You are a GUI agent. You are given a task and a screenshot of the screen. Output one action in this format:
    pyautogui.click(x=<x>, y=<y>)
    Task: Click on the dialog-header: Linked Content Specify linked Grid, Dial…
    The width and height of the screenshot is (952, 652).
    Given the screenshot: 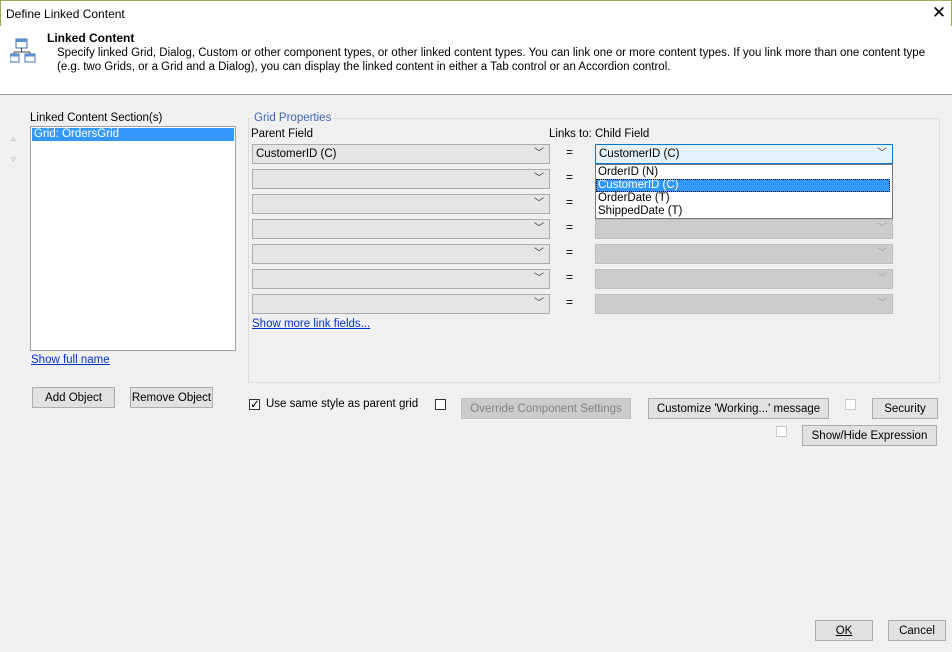 What is the action you would take?
    pyautogui.click(x=476, y=60)
    